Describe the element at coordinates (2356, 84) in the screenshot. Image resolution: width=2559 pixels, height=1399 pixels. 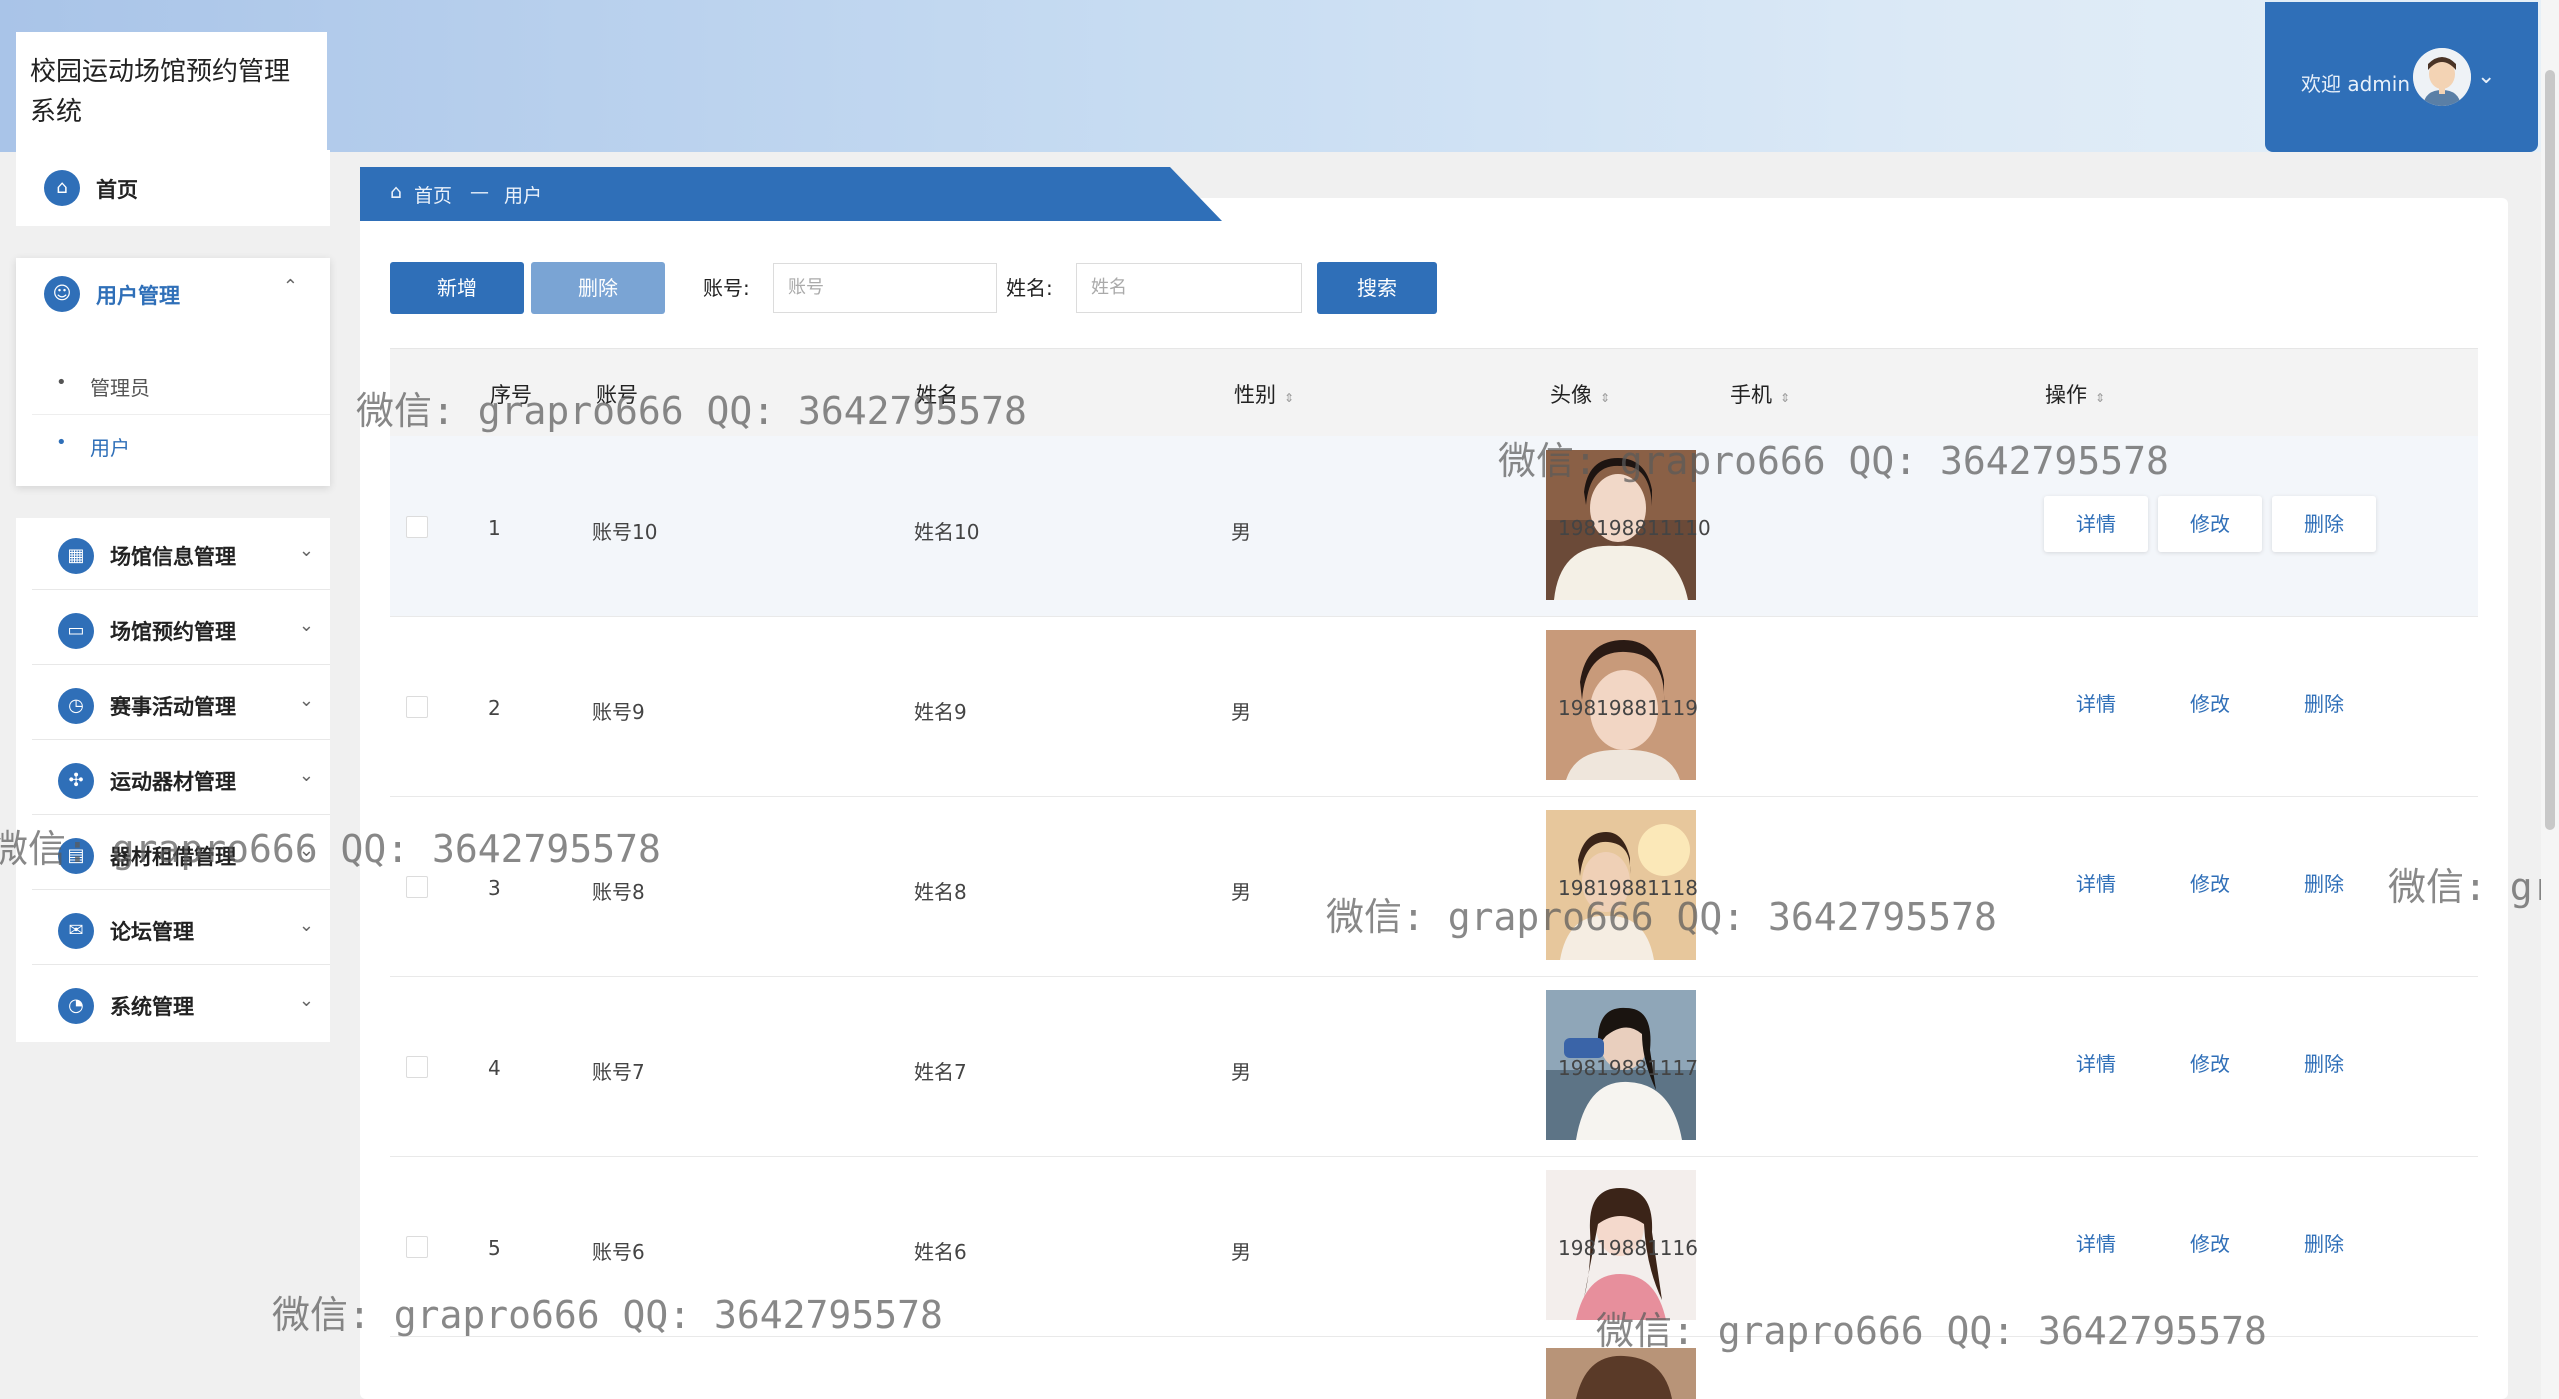
I see `welcome-text: 欢迎 admin` at that location.